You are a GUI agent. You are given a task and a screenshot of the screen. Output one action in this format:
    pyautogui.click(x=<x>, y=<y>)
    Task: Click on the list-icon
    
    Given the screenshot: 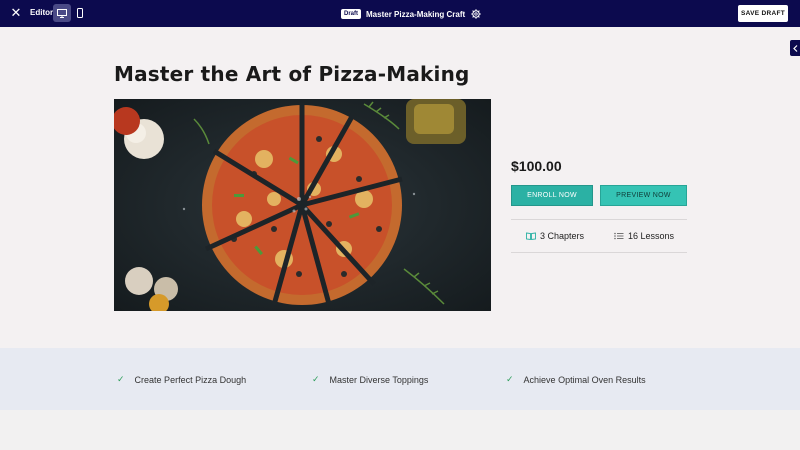 What is the action you would take?
    pyautogui.click(x=619, y=236)
    